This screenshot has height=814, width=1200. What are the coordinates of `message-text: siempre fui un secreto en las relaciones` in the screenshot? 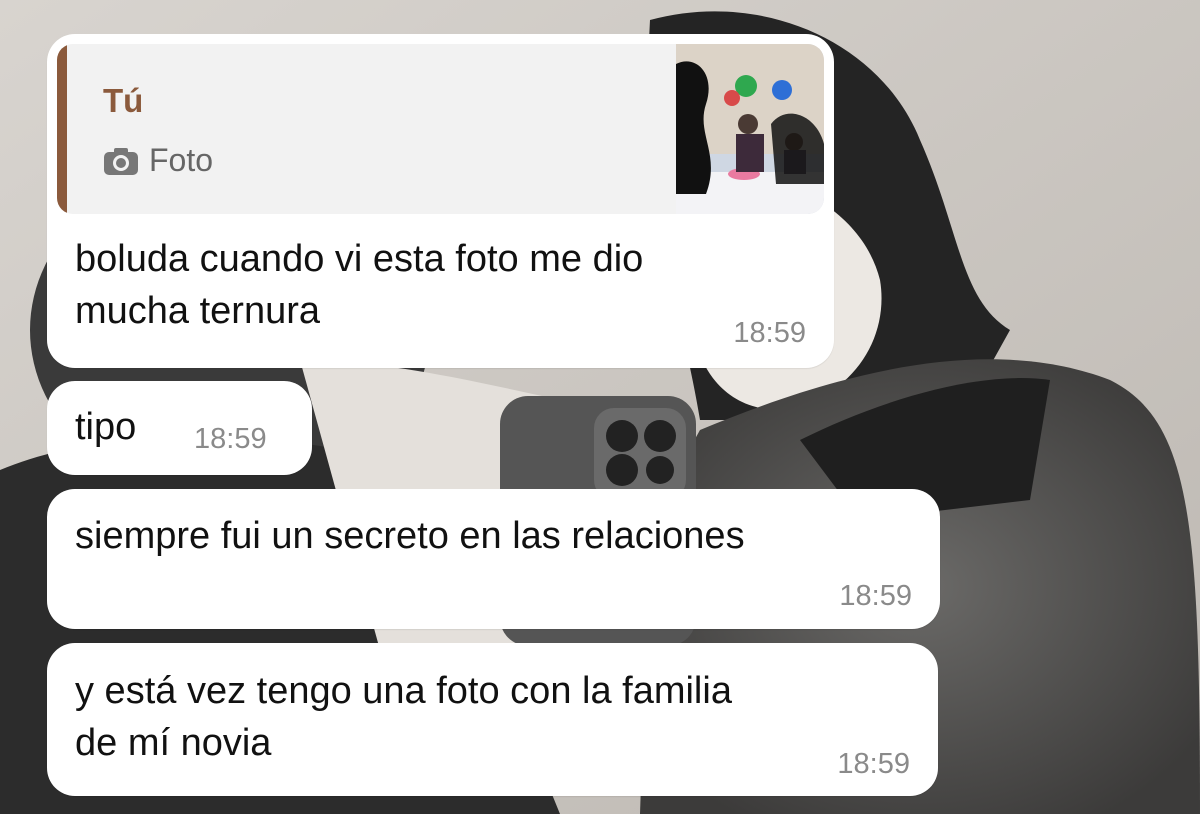 It's located at (410, 536).